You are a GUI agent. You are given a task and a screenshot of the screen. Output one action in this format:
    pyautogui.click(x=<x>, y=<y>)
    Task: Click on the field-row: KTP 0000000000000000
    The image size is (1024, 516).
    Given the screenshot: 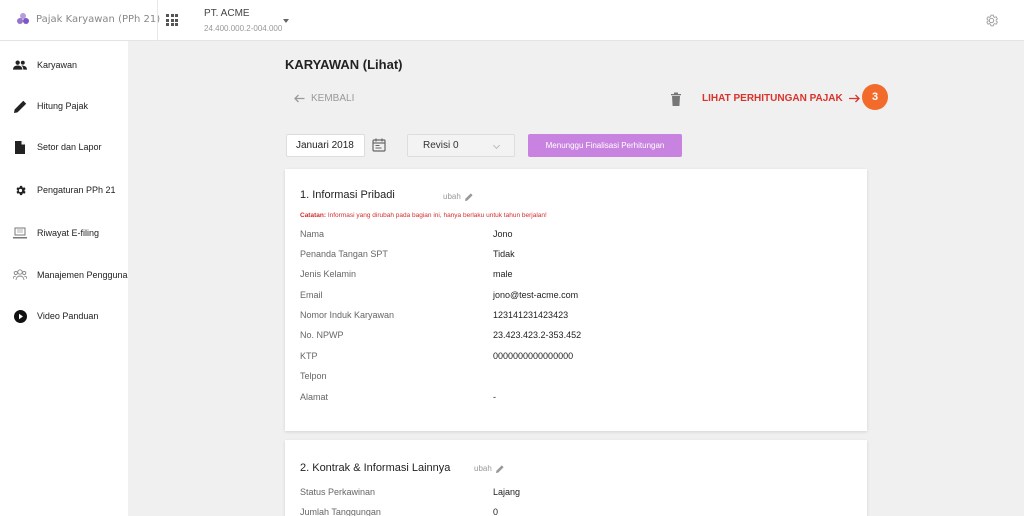 What is the action you would take?
    pyautogui.click(x=570, y=359)
    